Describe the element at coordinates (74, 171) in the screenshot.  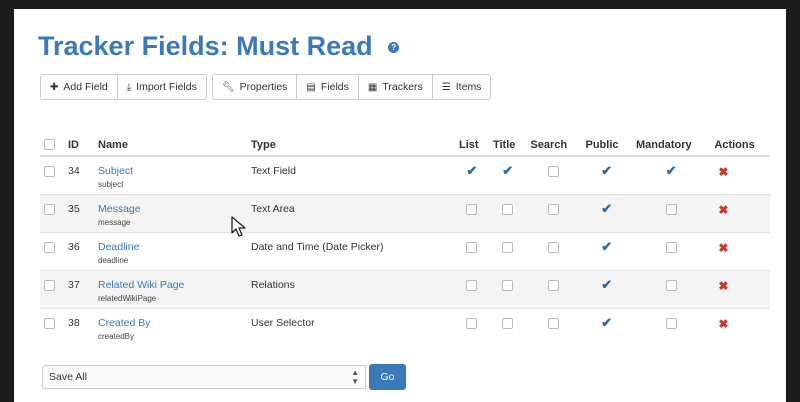
I see `row-id: 34` at that location.